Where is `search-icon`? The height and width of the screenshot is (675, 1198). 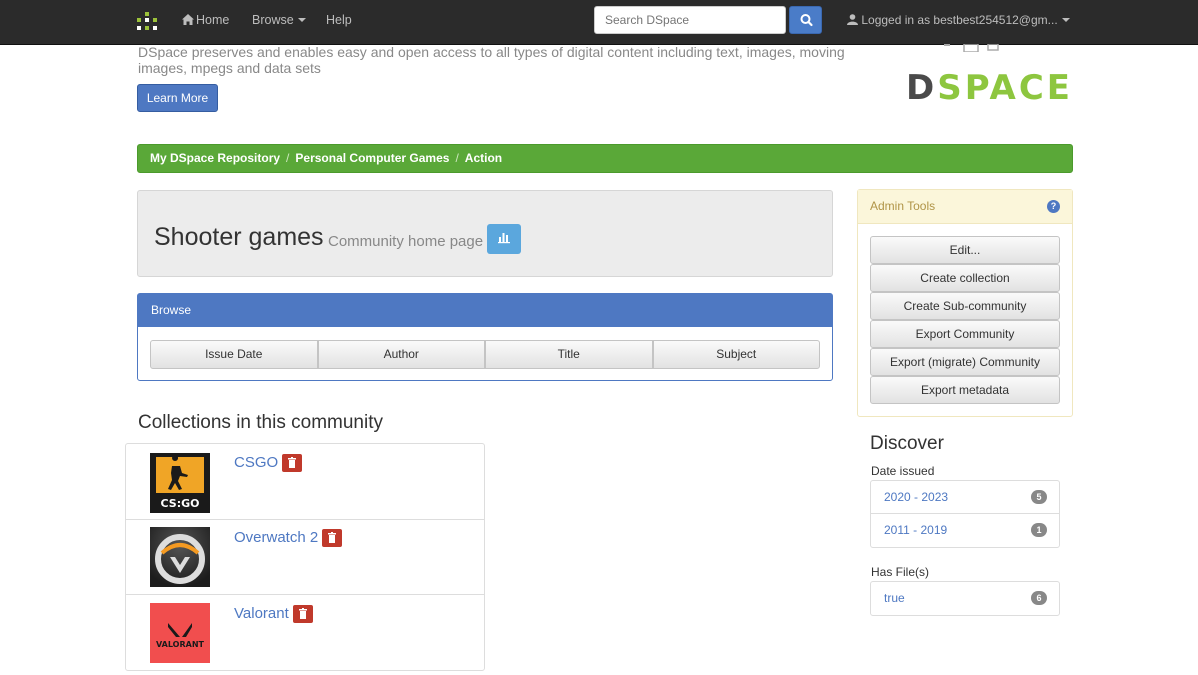 search-icon is located at coordinates (806, 20).